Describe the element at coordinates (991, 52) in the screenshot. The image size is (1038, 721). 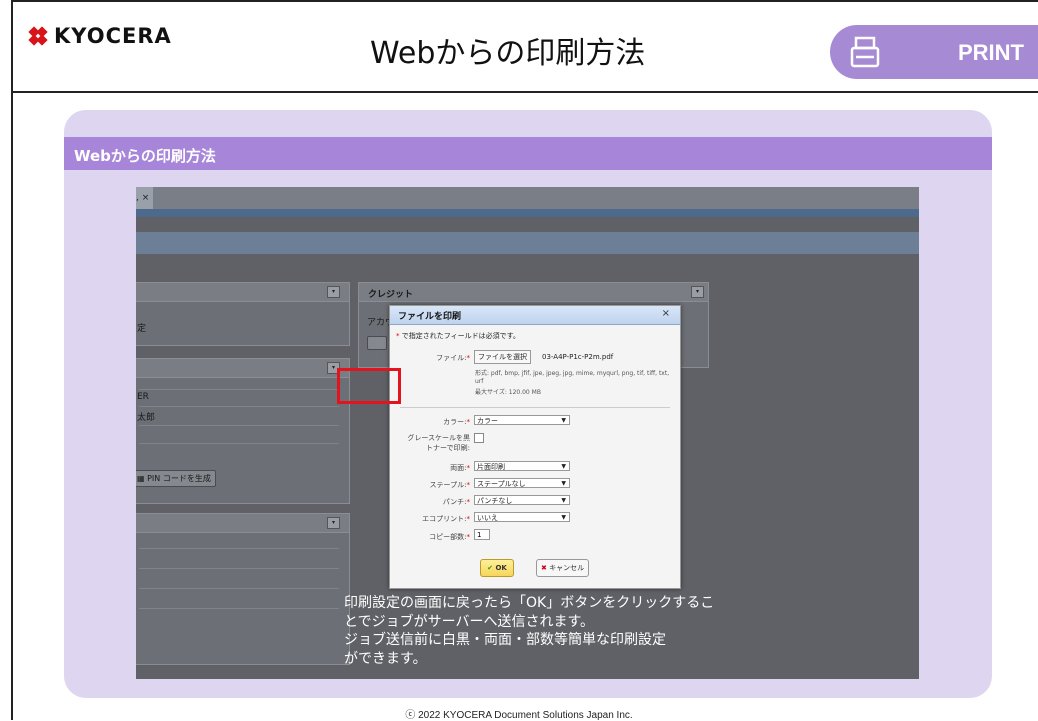
I see `print-section-label: PRINT` at that location.